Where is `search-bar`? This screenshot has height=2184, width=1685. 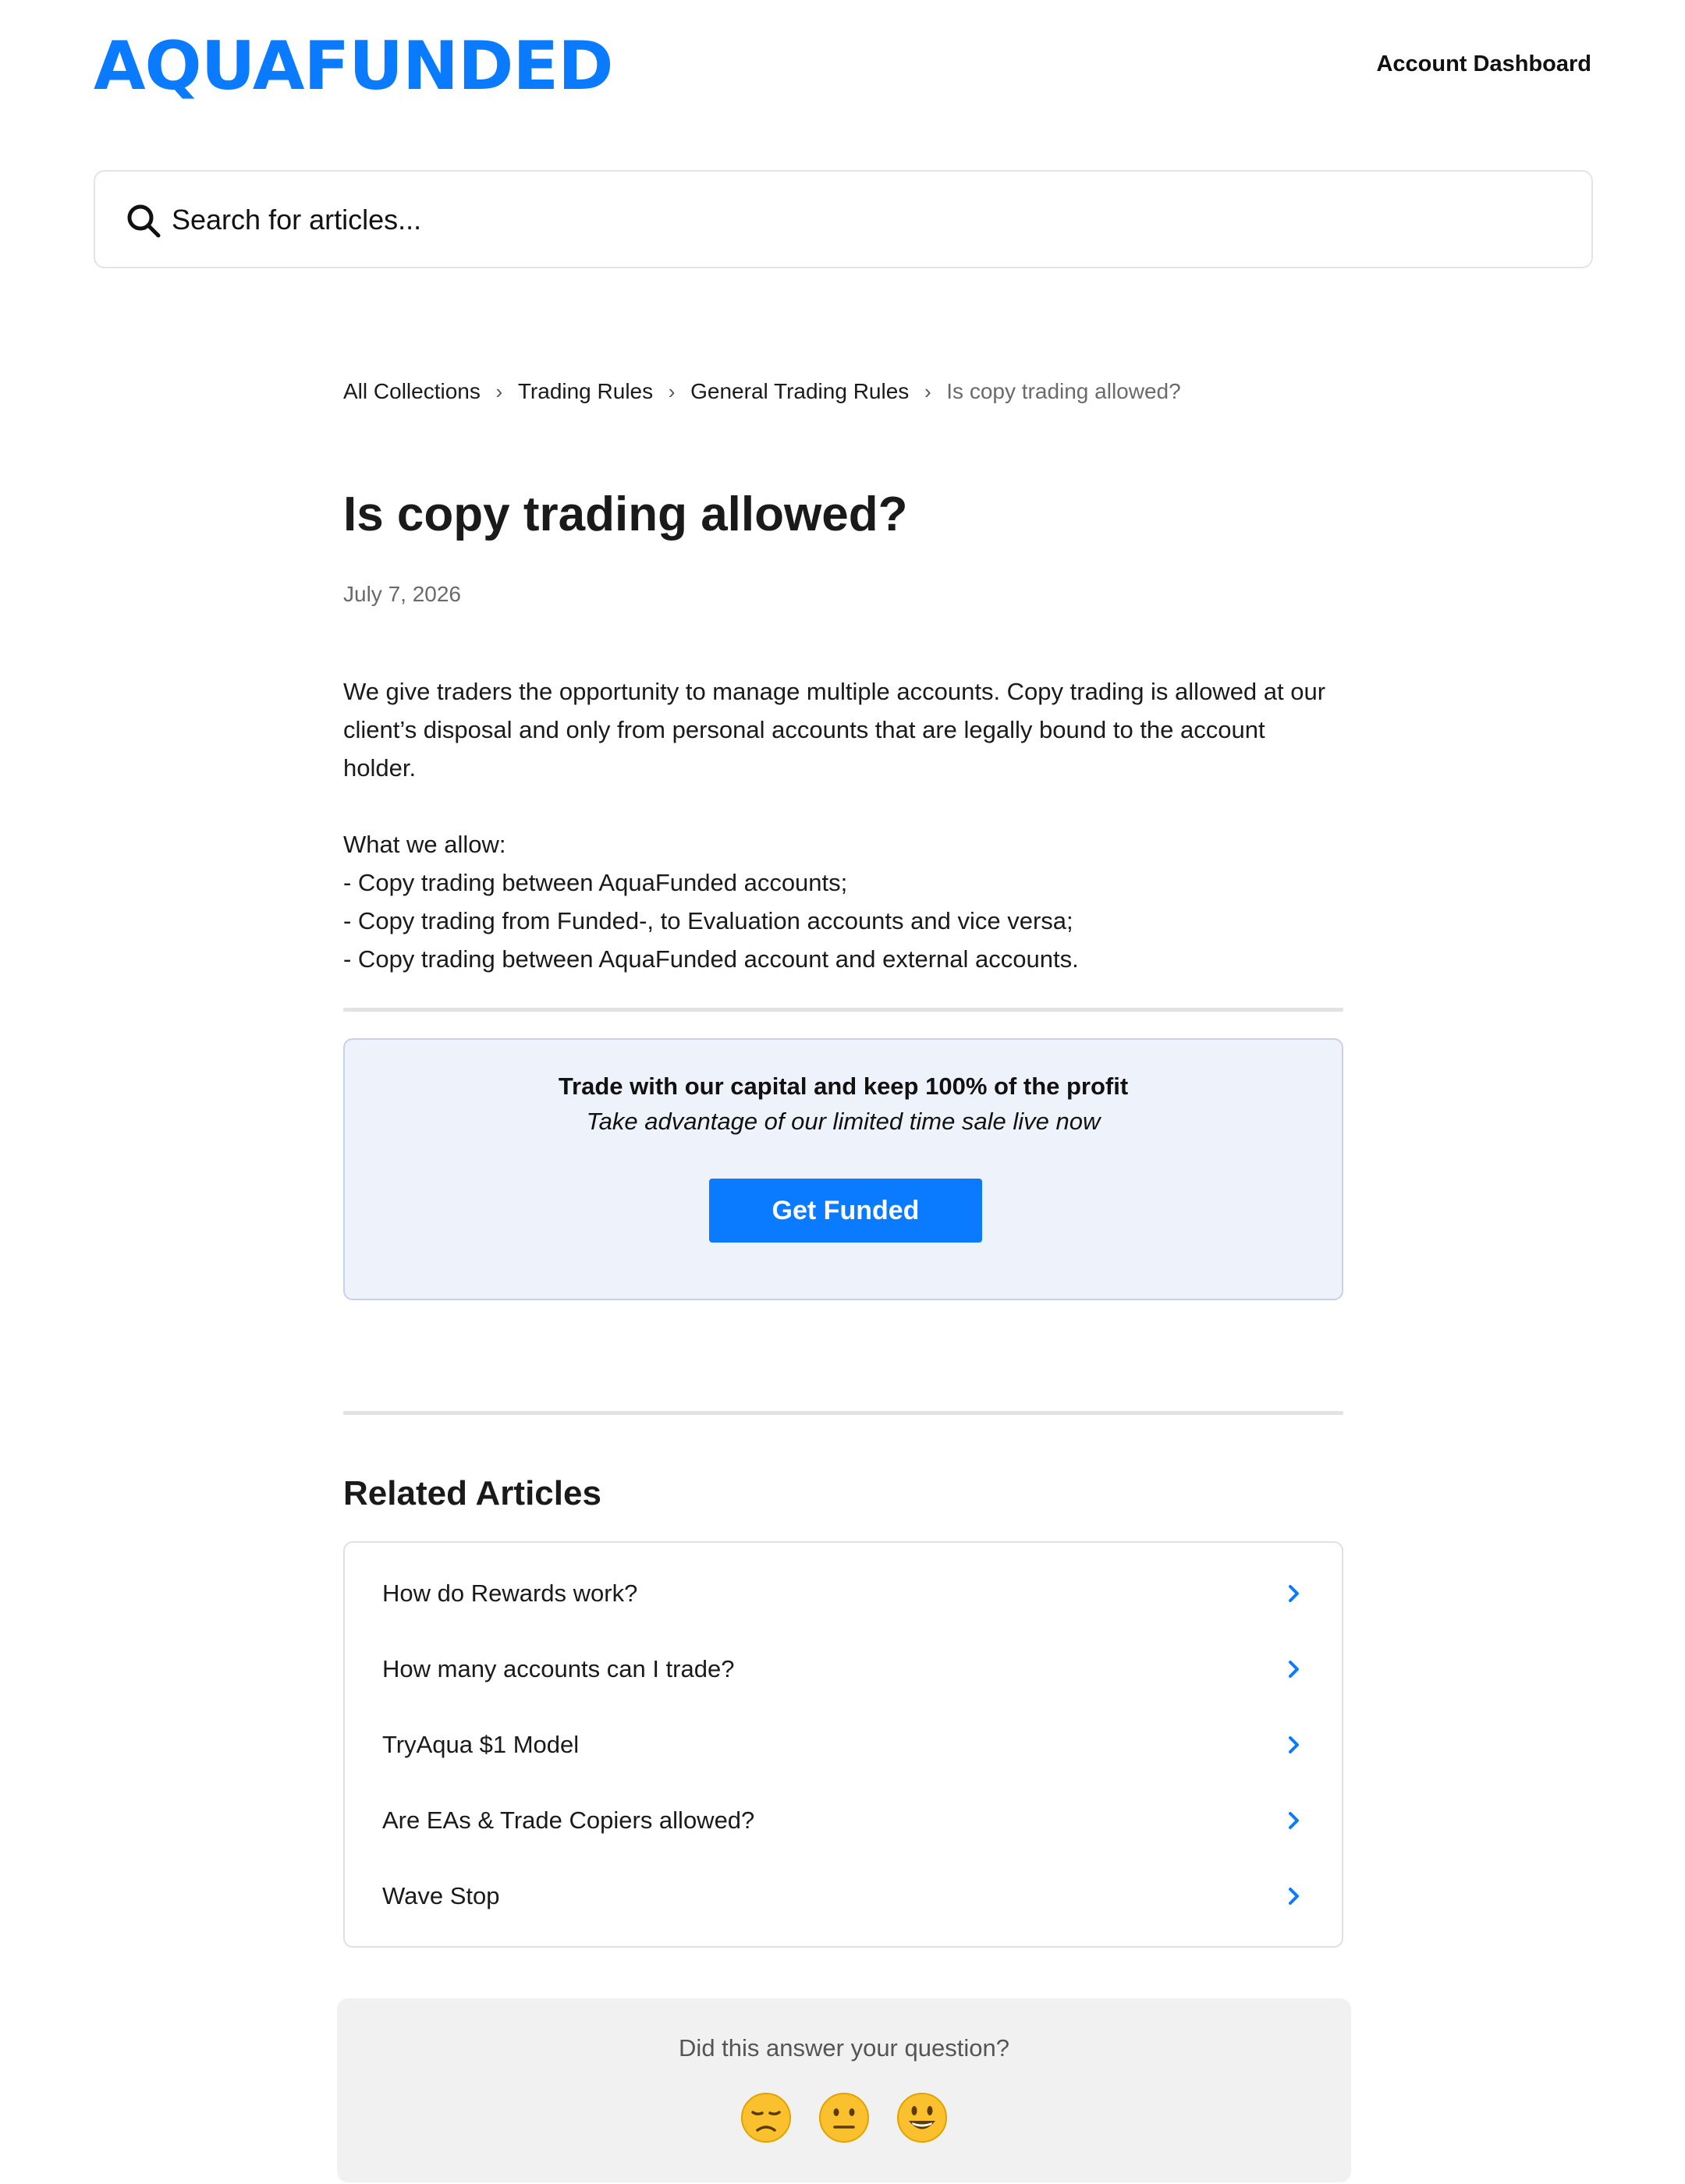 search-bar is located at coordinates (844, 219).